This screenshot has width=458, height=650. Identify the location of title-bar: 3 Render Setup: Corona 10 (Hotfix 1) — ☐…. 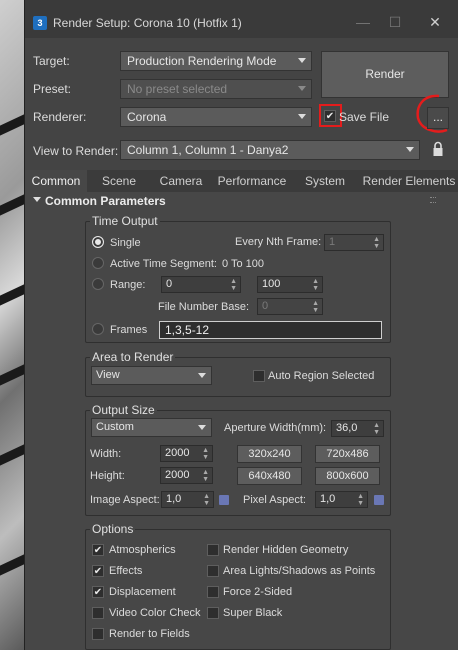
(241, 19).